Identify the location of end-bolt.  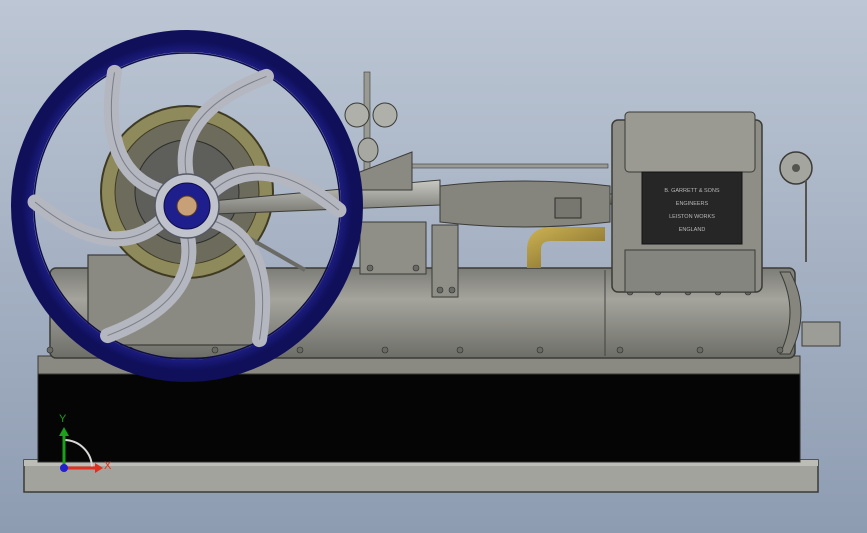
(821, 334).